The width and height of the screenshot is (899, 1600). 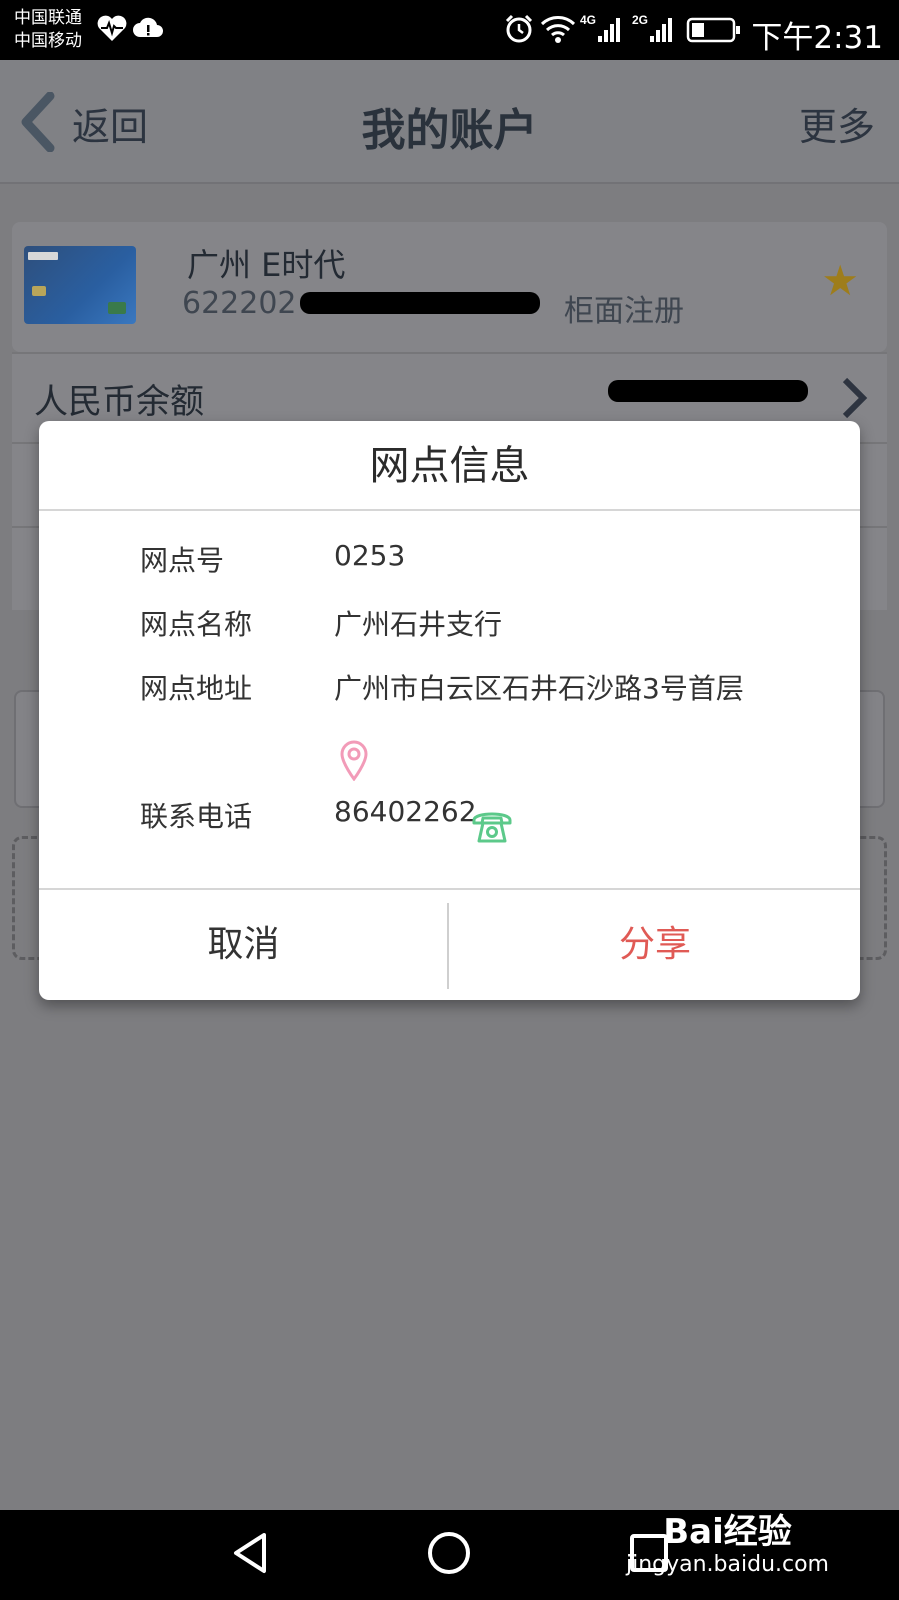 I want to click on account-number: 622202, so click(x=239, y=303).